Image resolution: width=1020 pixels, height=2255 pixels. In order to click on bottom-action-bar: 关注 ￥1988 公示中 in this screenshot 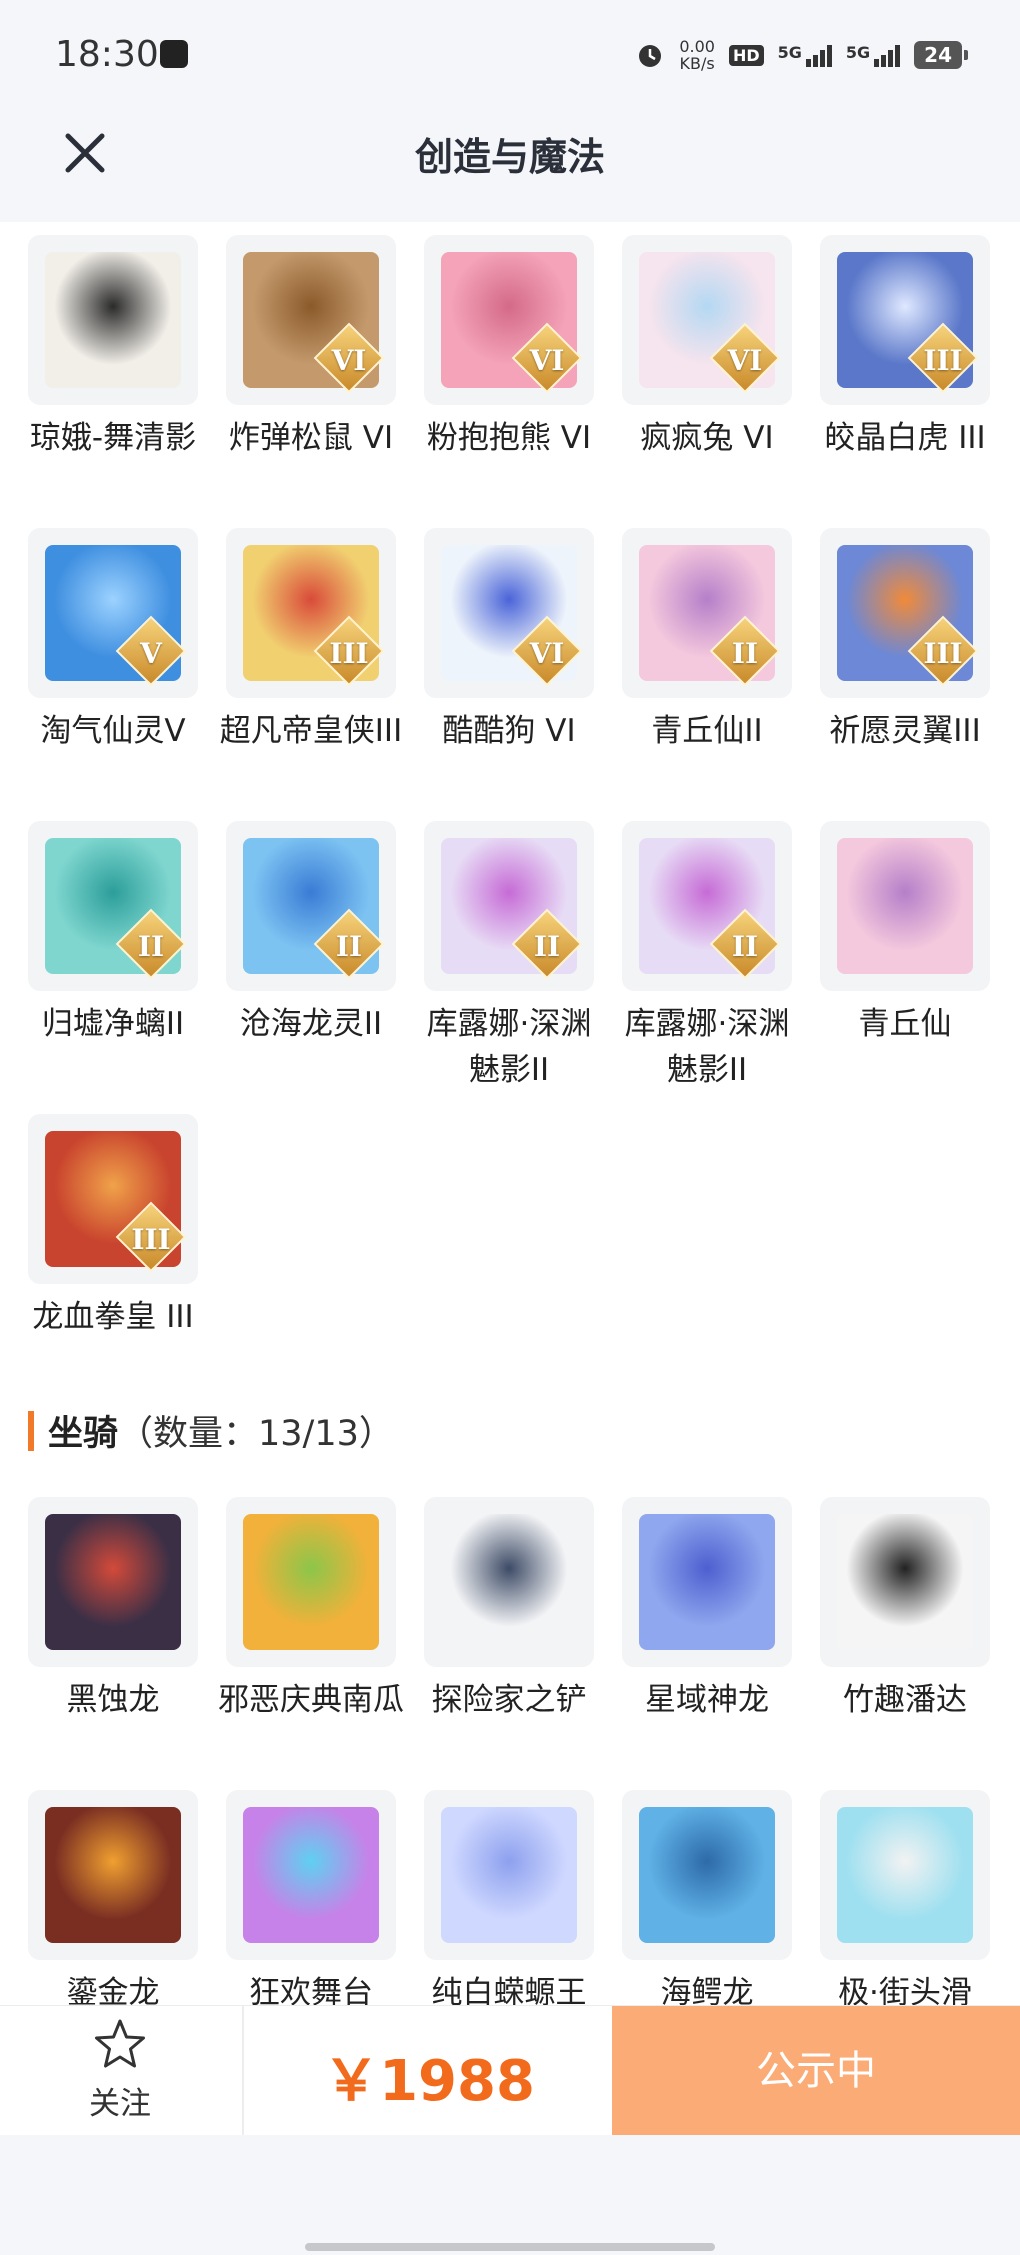, I will do `click(510, 2070)`.